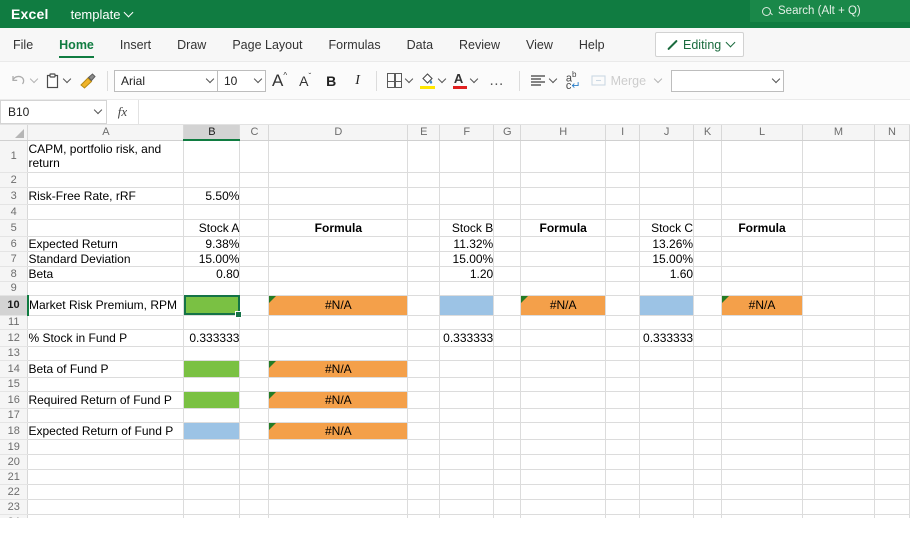  I want to click on cell-I24, so click(623, 516).